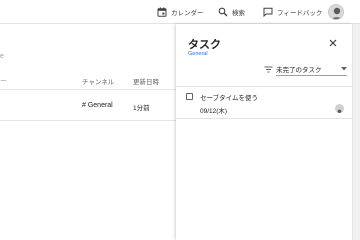 The width and height of the screenshot is (360, 240). I want to click on search-label: 検索, so click(238, 13).